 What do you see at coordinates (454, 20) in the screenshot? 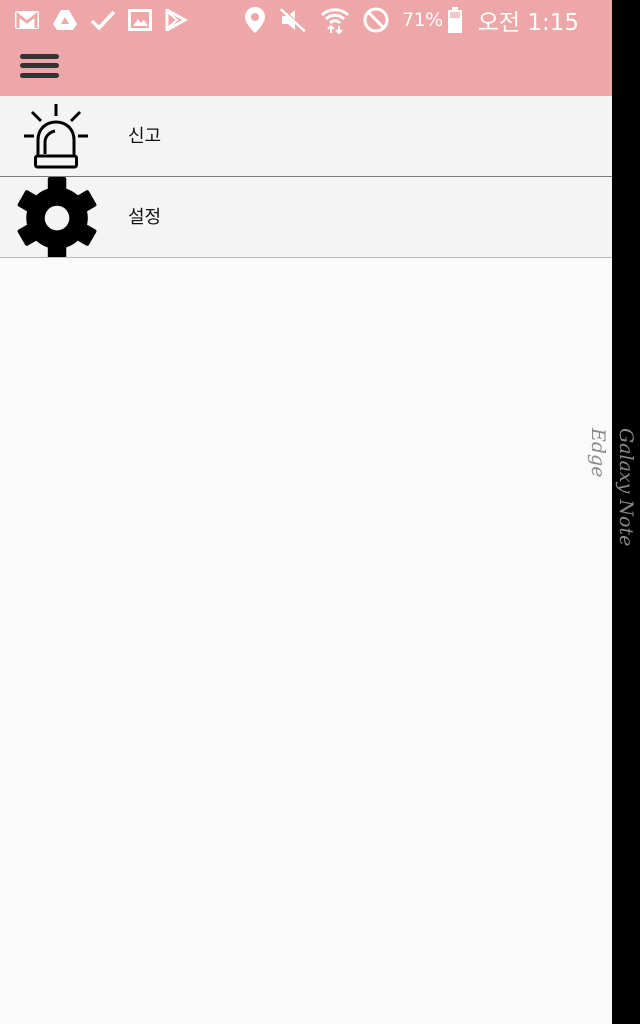
I see `battery-icon` at bounding box center [454, 20].